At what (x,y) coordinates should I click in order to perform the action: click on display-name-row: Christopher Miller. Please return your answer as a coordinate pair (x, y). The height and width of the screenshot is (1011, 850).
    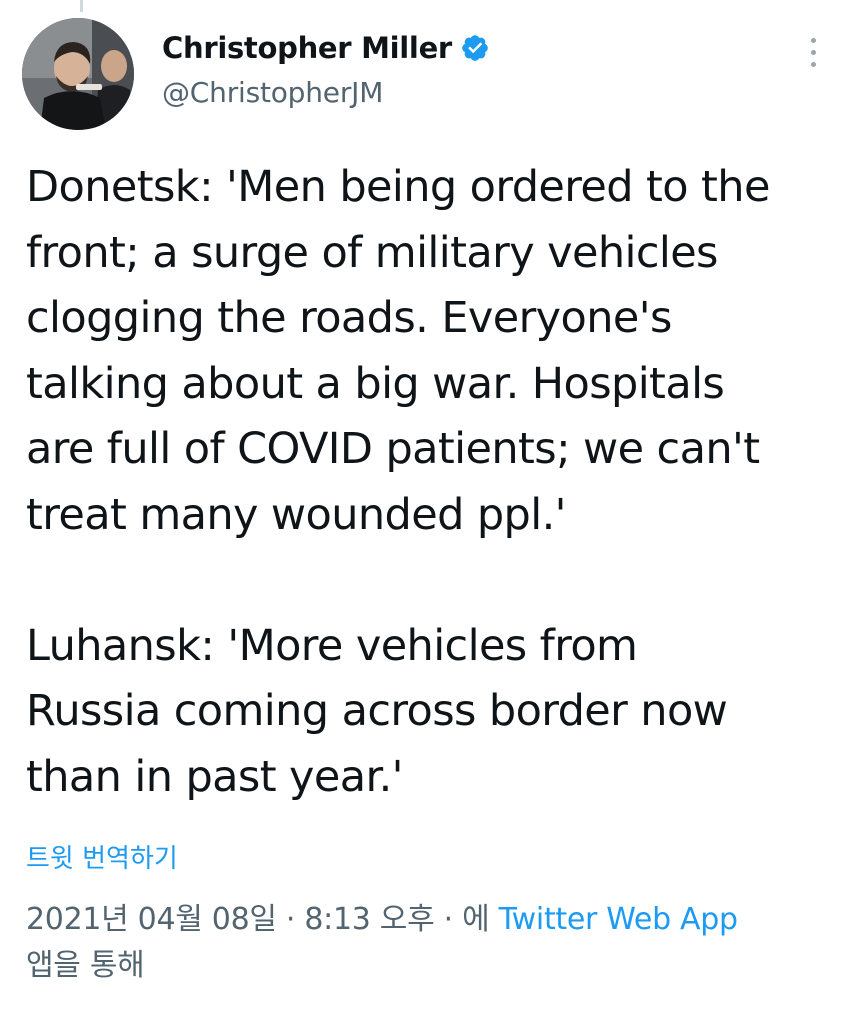
    Looking at the image, I should click on (326, 48).